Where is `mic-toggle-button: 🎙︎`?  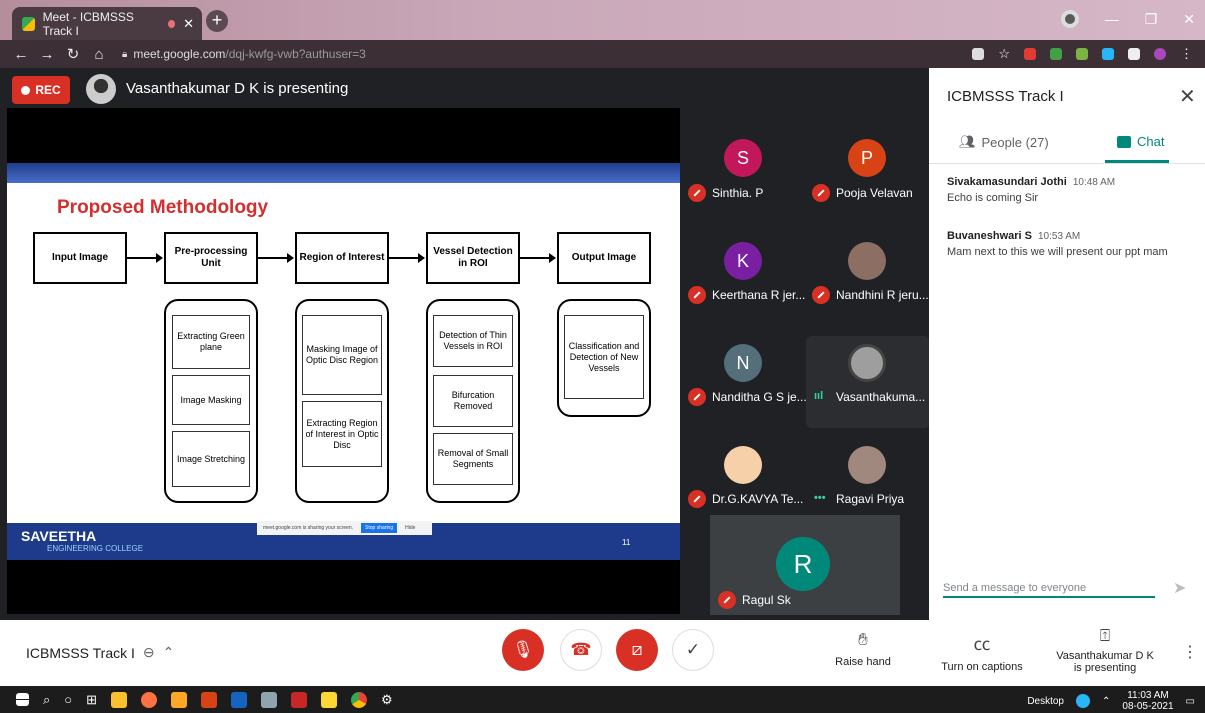 mic-toggle-button: 🎙︎ is located at coordinates (523, 650).